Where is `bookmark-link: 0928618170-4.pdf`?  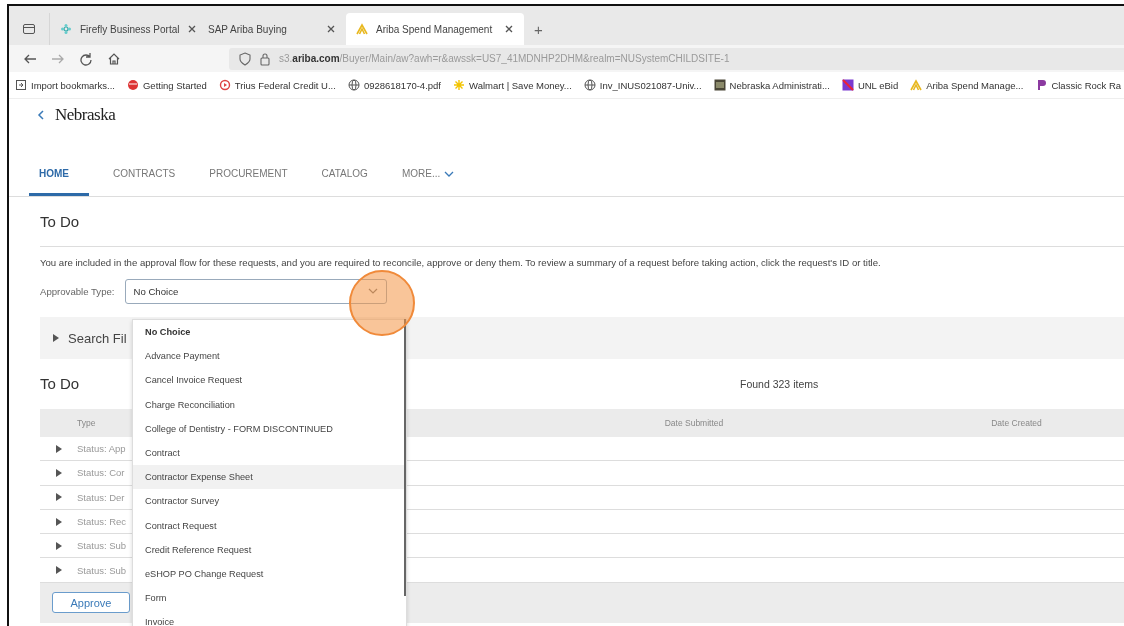 bookmark-link: 0928618170-4.pdf is located at coordinates (402, 85).